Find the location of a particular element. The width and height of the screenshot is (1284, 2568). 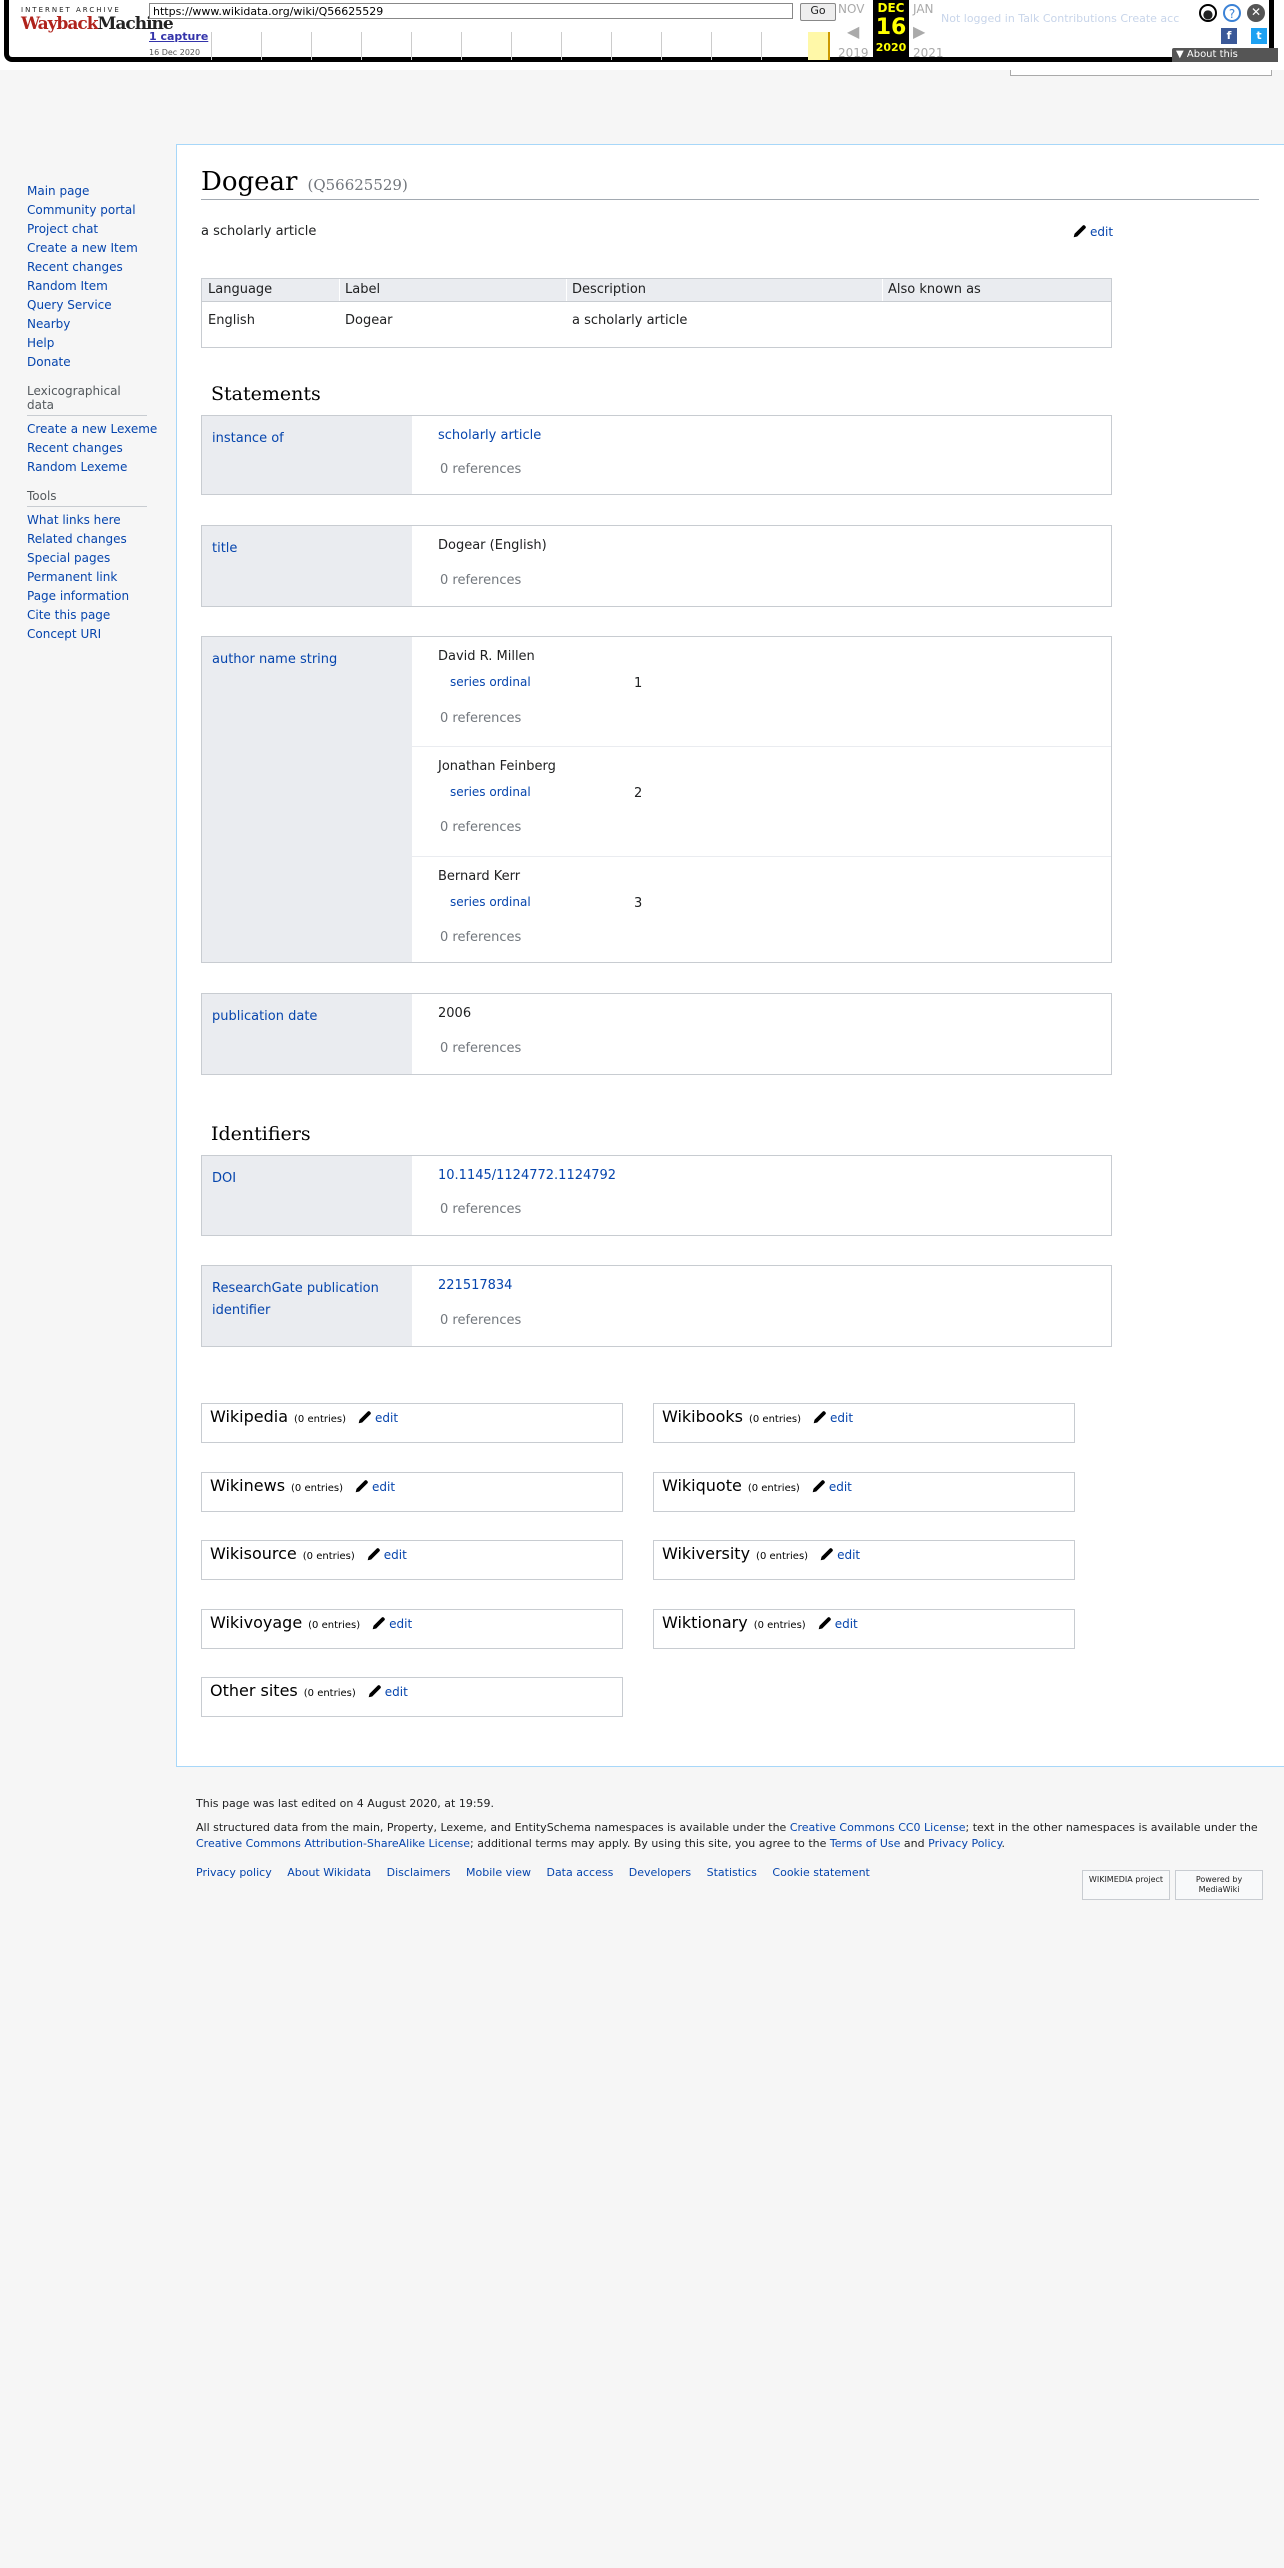

sidebar-item-create-lexeme: Create a new Lexeme is located at coordinates (97, 429).